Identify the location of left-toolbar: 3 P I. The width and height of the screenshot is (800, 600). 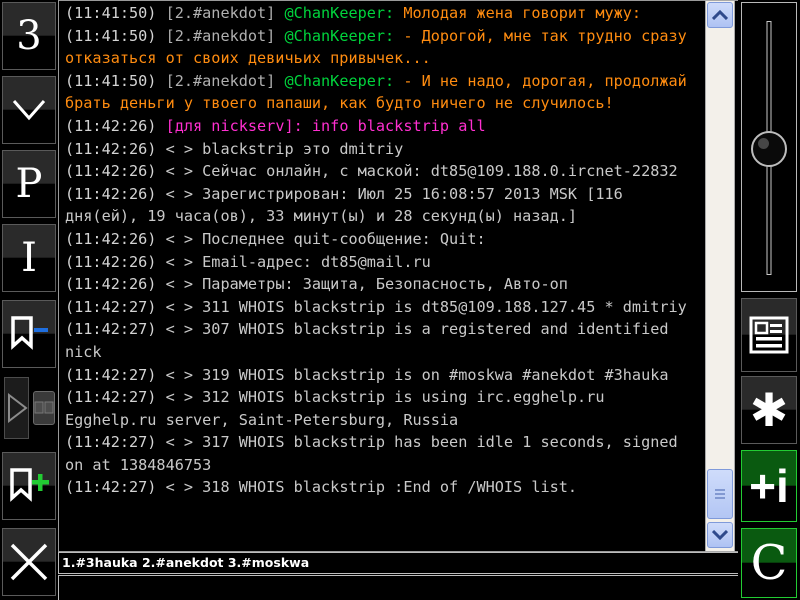
(29, 300).